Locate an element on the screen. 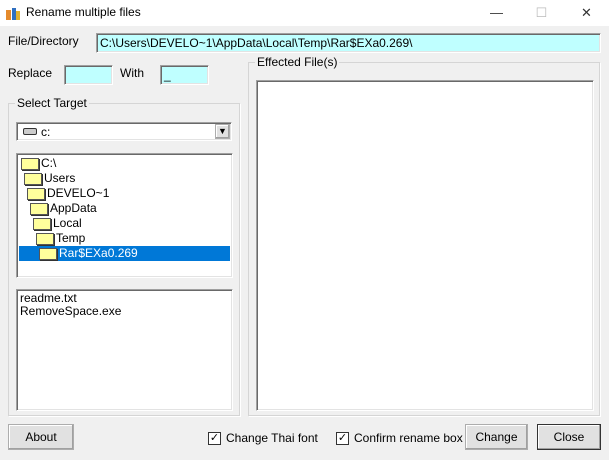 This screenshot has width=609, height=460. with-label: With is located at coordinates (132, 73).